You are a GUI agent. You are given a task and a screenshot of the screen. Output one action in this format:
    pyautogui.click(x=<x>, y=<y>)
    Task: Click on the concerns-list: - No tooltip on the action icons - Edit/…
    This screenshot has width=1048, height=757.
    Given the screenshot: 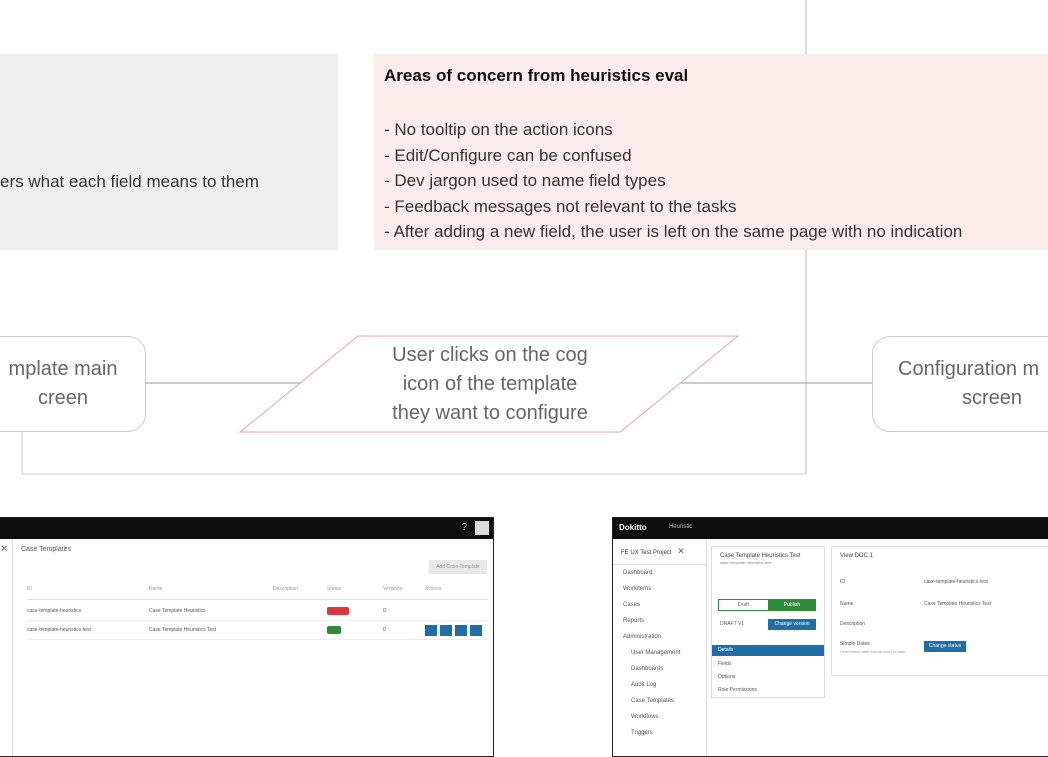 What is the action you would take?
    pyautogui.click(x=673, y=181)
    